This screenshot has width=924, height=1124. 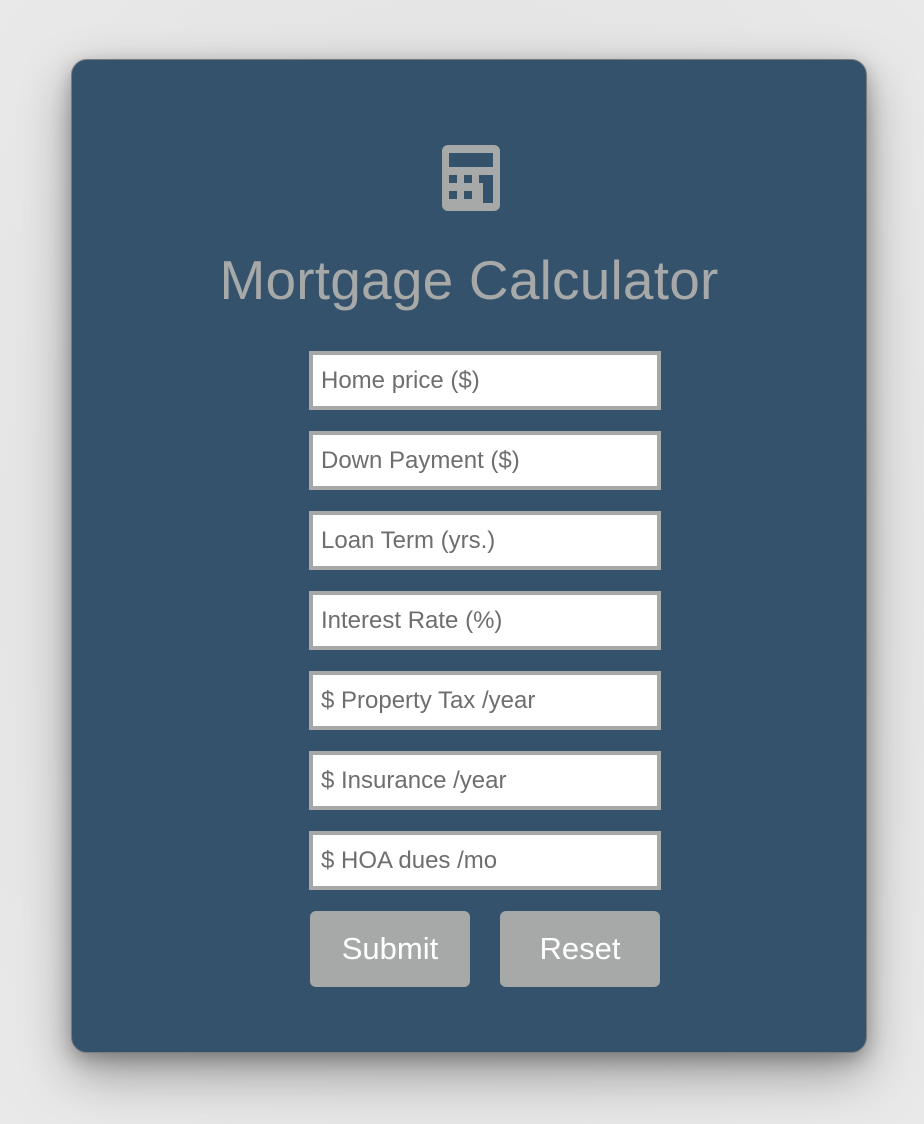 I want to click on page-title: Mortgage Calculator, so click(x=469, y=280).